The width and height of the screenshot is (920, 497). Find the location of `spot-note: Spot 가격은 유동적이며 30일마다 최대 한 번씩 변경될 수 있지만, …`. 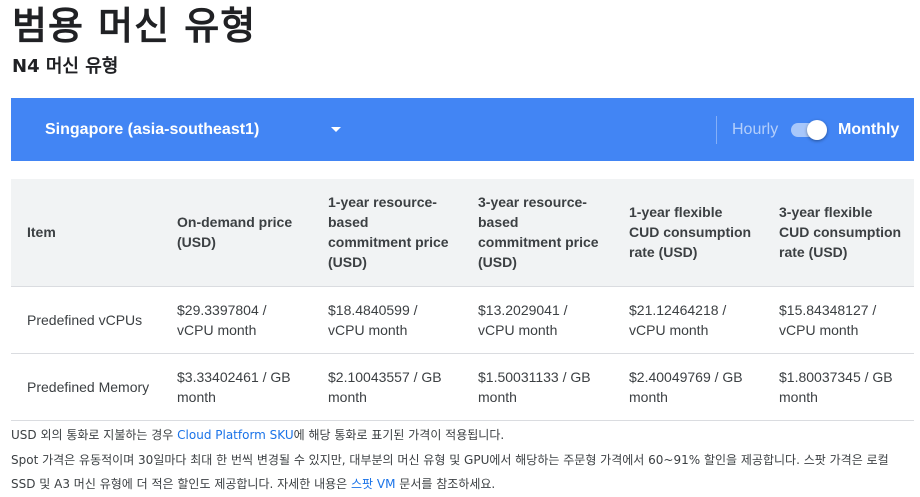

spot-note: Spot 가격은 유동적이며 30일마다 최대 한 번씩 변경될 수 있지만, … is located at coordinates (462, 472).